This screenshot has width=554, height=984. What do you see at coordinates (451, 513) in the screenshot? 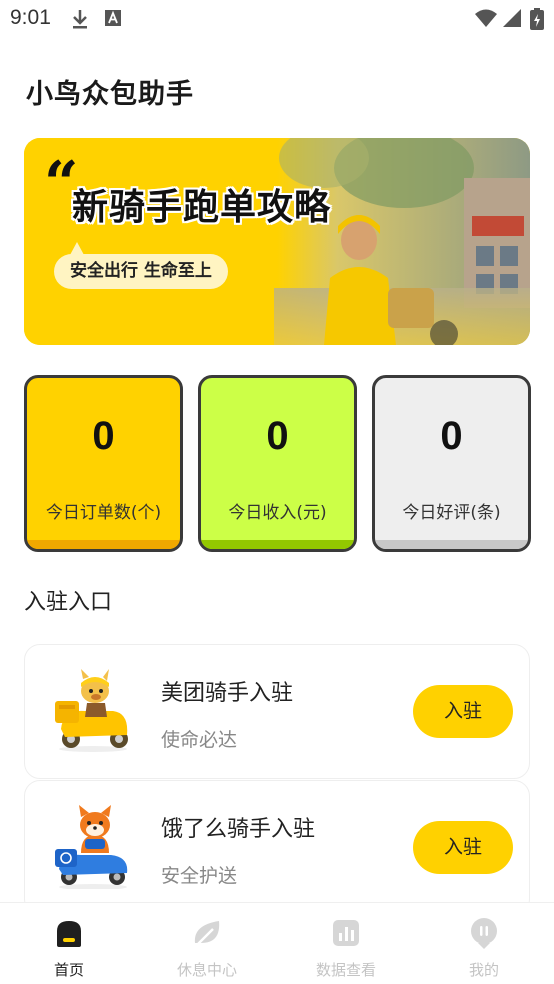
I see `reviews-label: 今日好评(条)` at bounding box center [451, 513].